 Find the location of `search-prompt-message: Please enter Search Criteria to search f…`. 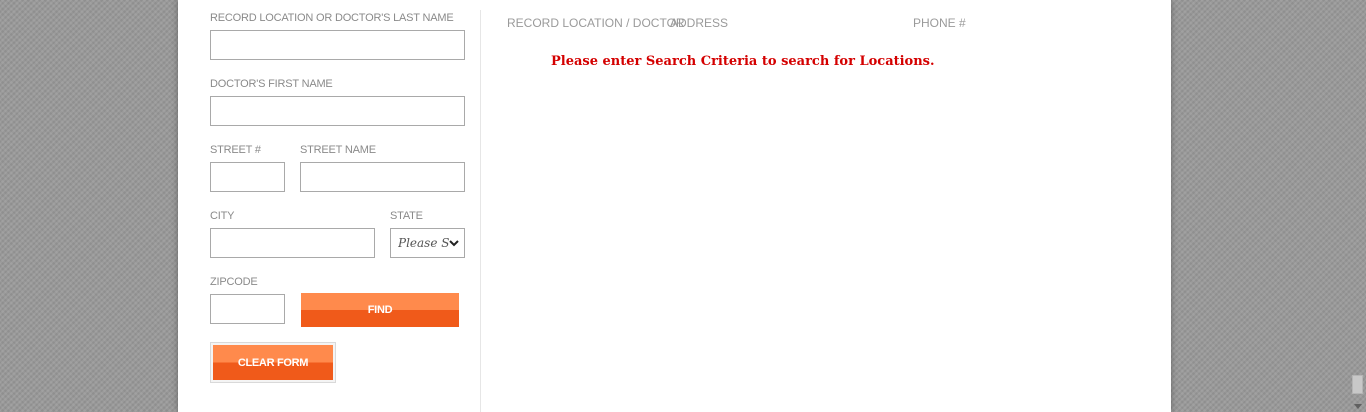

search-prompt-message: Please enter Search Criteria to search f… is located at coordinates (743, 61).